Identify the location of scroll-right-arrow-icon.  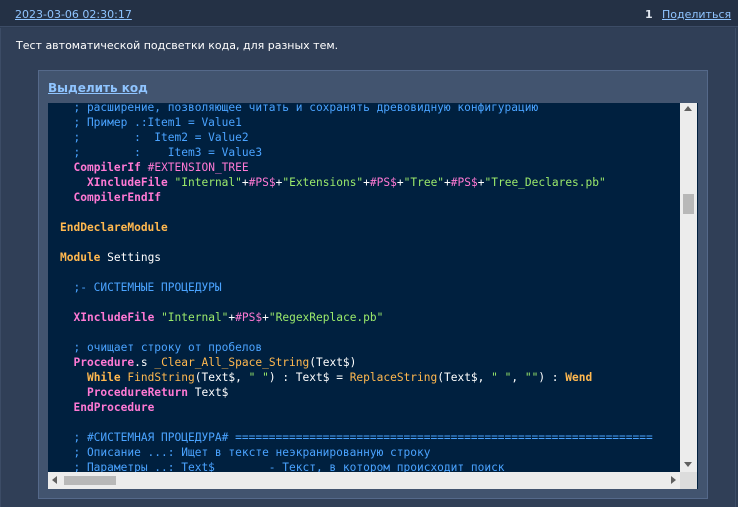
(673, 480).